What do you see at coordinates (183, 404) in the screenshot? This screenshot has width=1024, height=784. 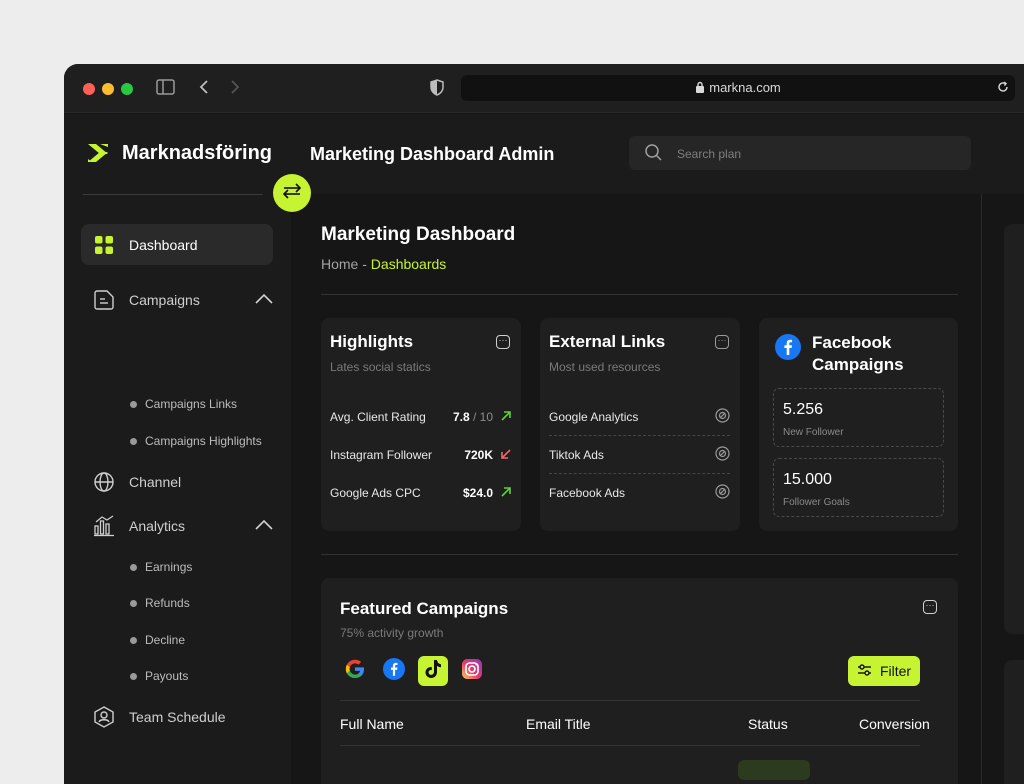 I see `sidebar-subitem-campaigns-links: Campaigns Links` at bounding box center [183, 404].